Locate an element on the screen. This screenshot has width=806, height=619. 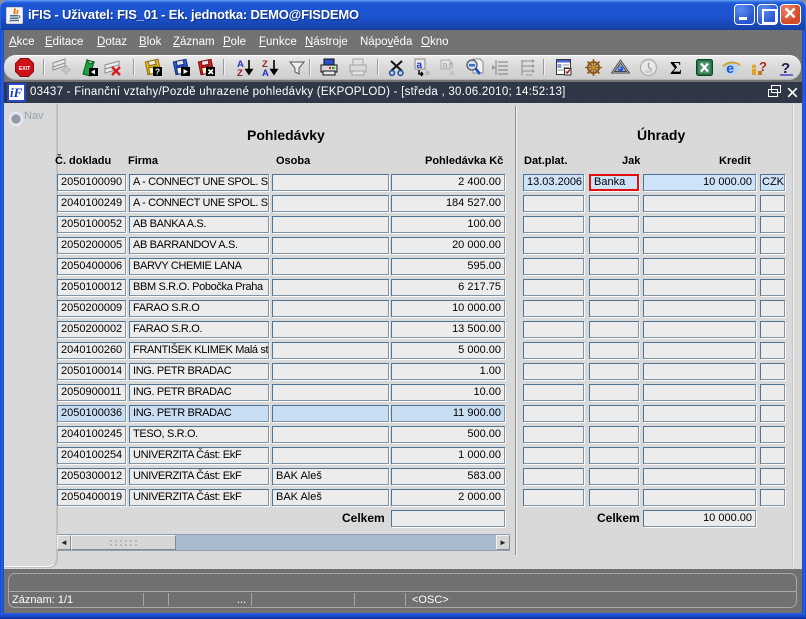
svg-text: Z is located at coordinates (240, 72).